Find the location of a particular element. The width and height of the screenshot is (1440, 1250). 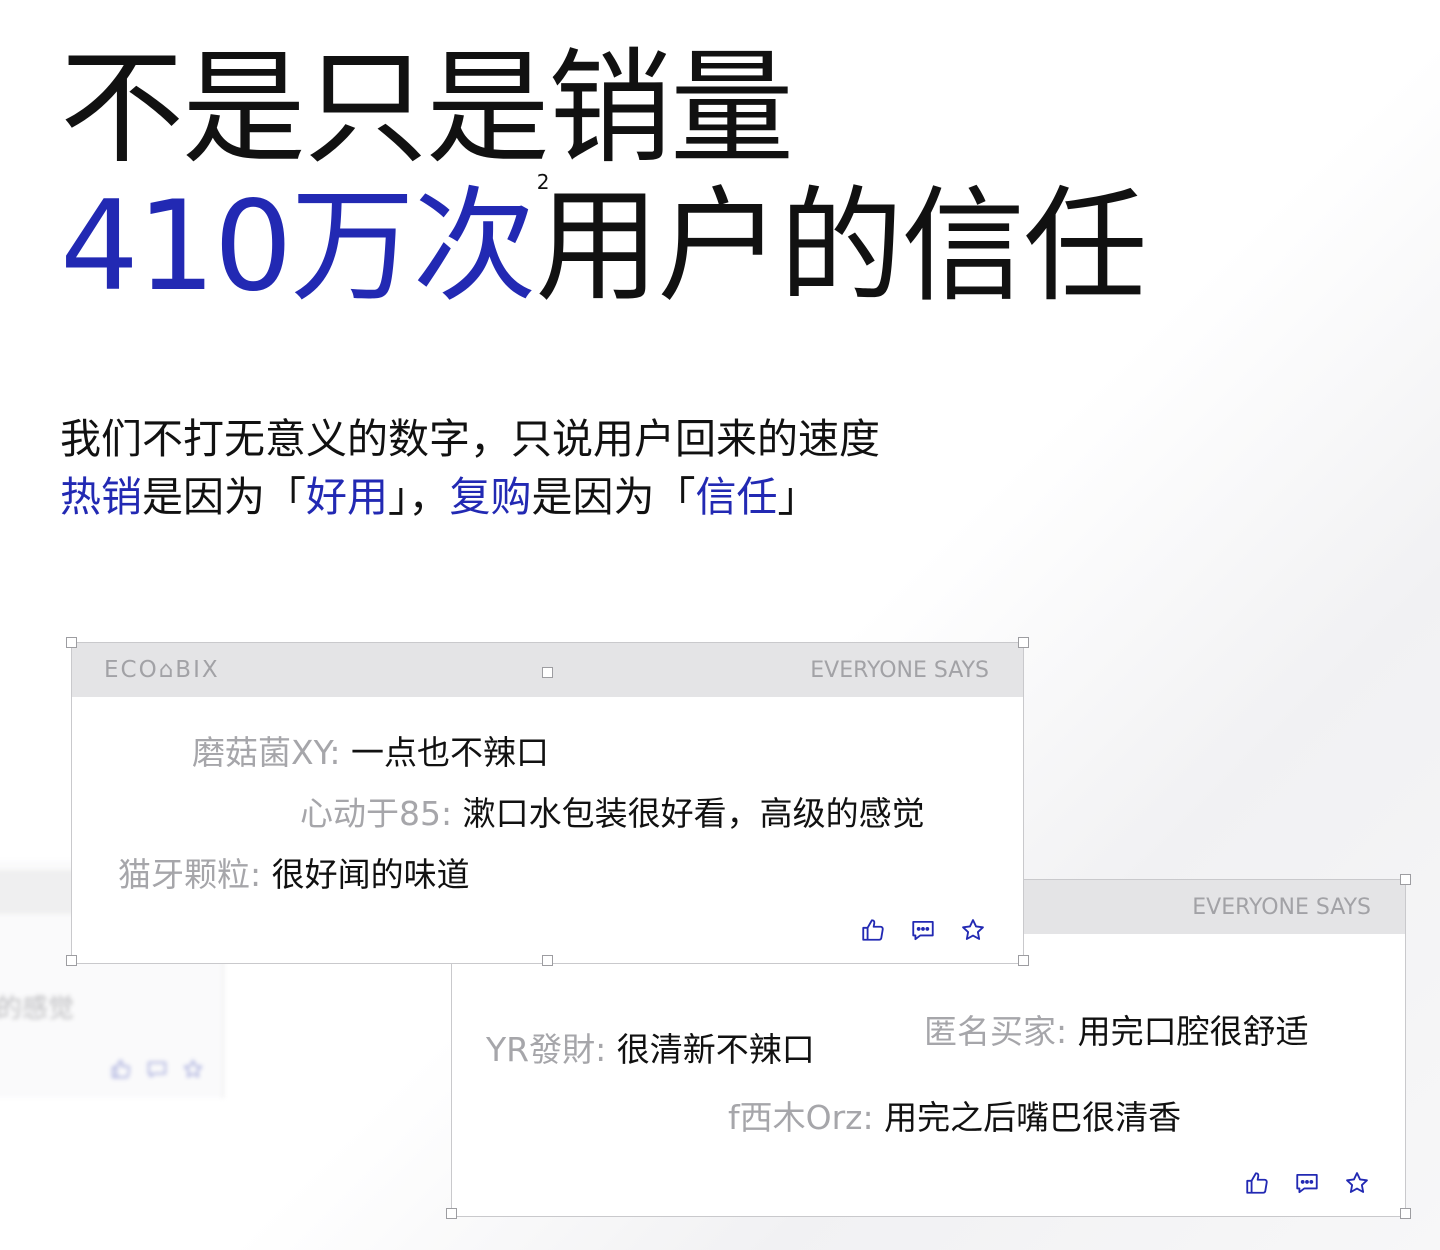

review-text: 很好闻的味道 is located at coordinates (370, 874).